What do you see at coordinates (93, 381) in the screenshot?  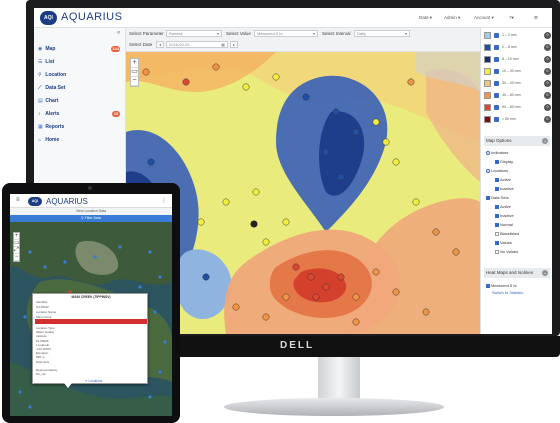 I see `popup-locations-link: ✕ Locations` at bounding box center [93, 381].